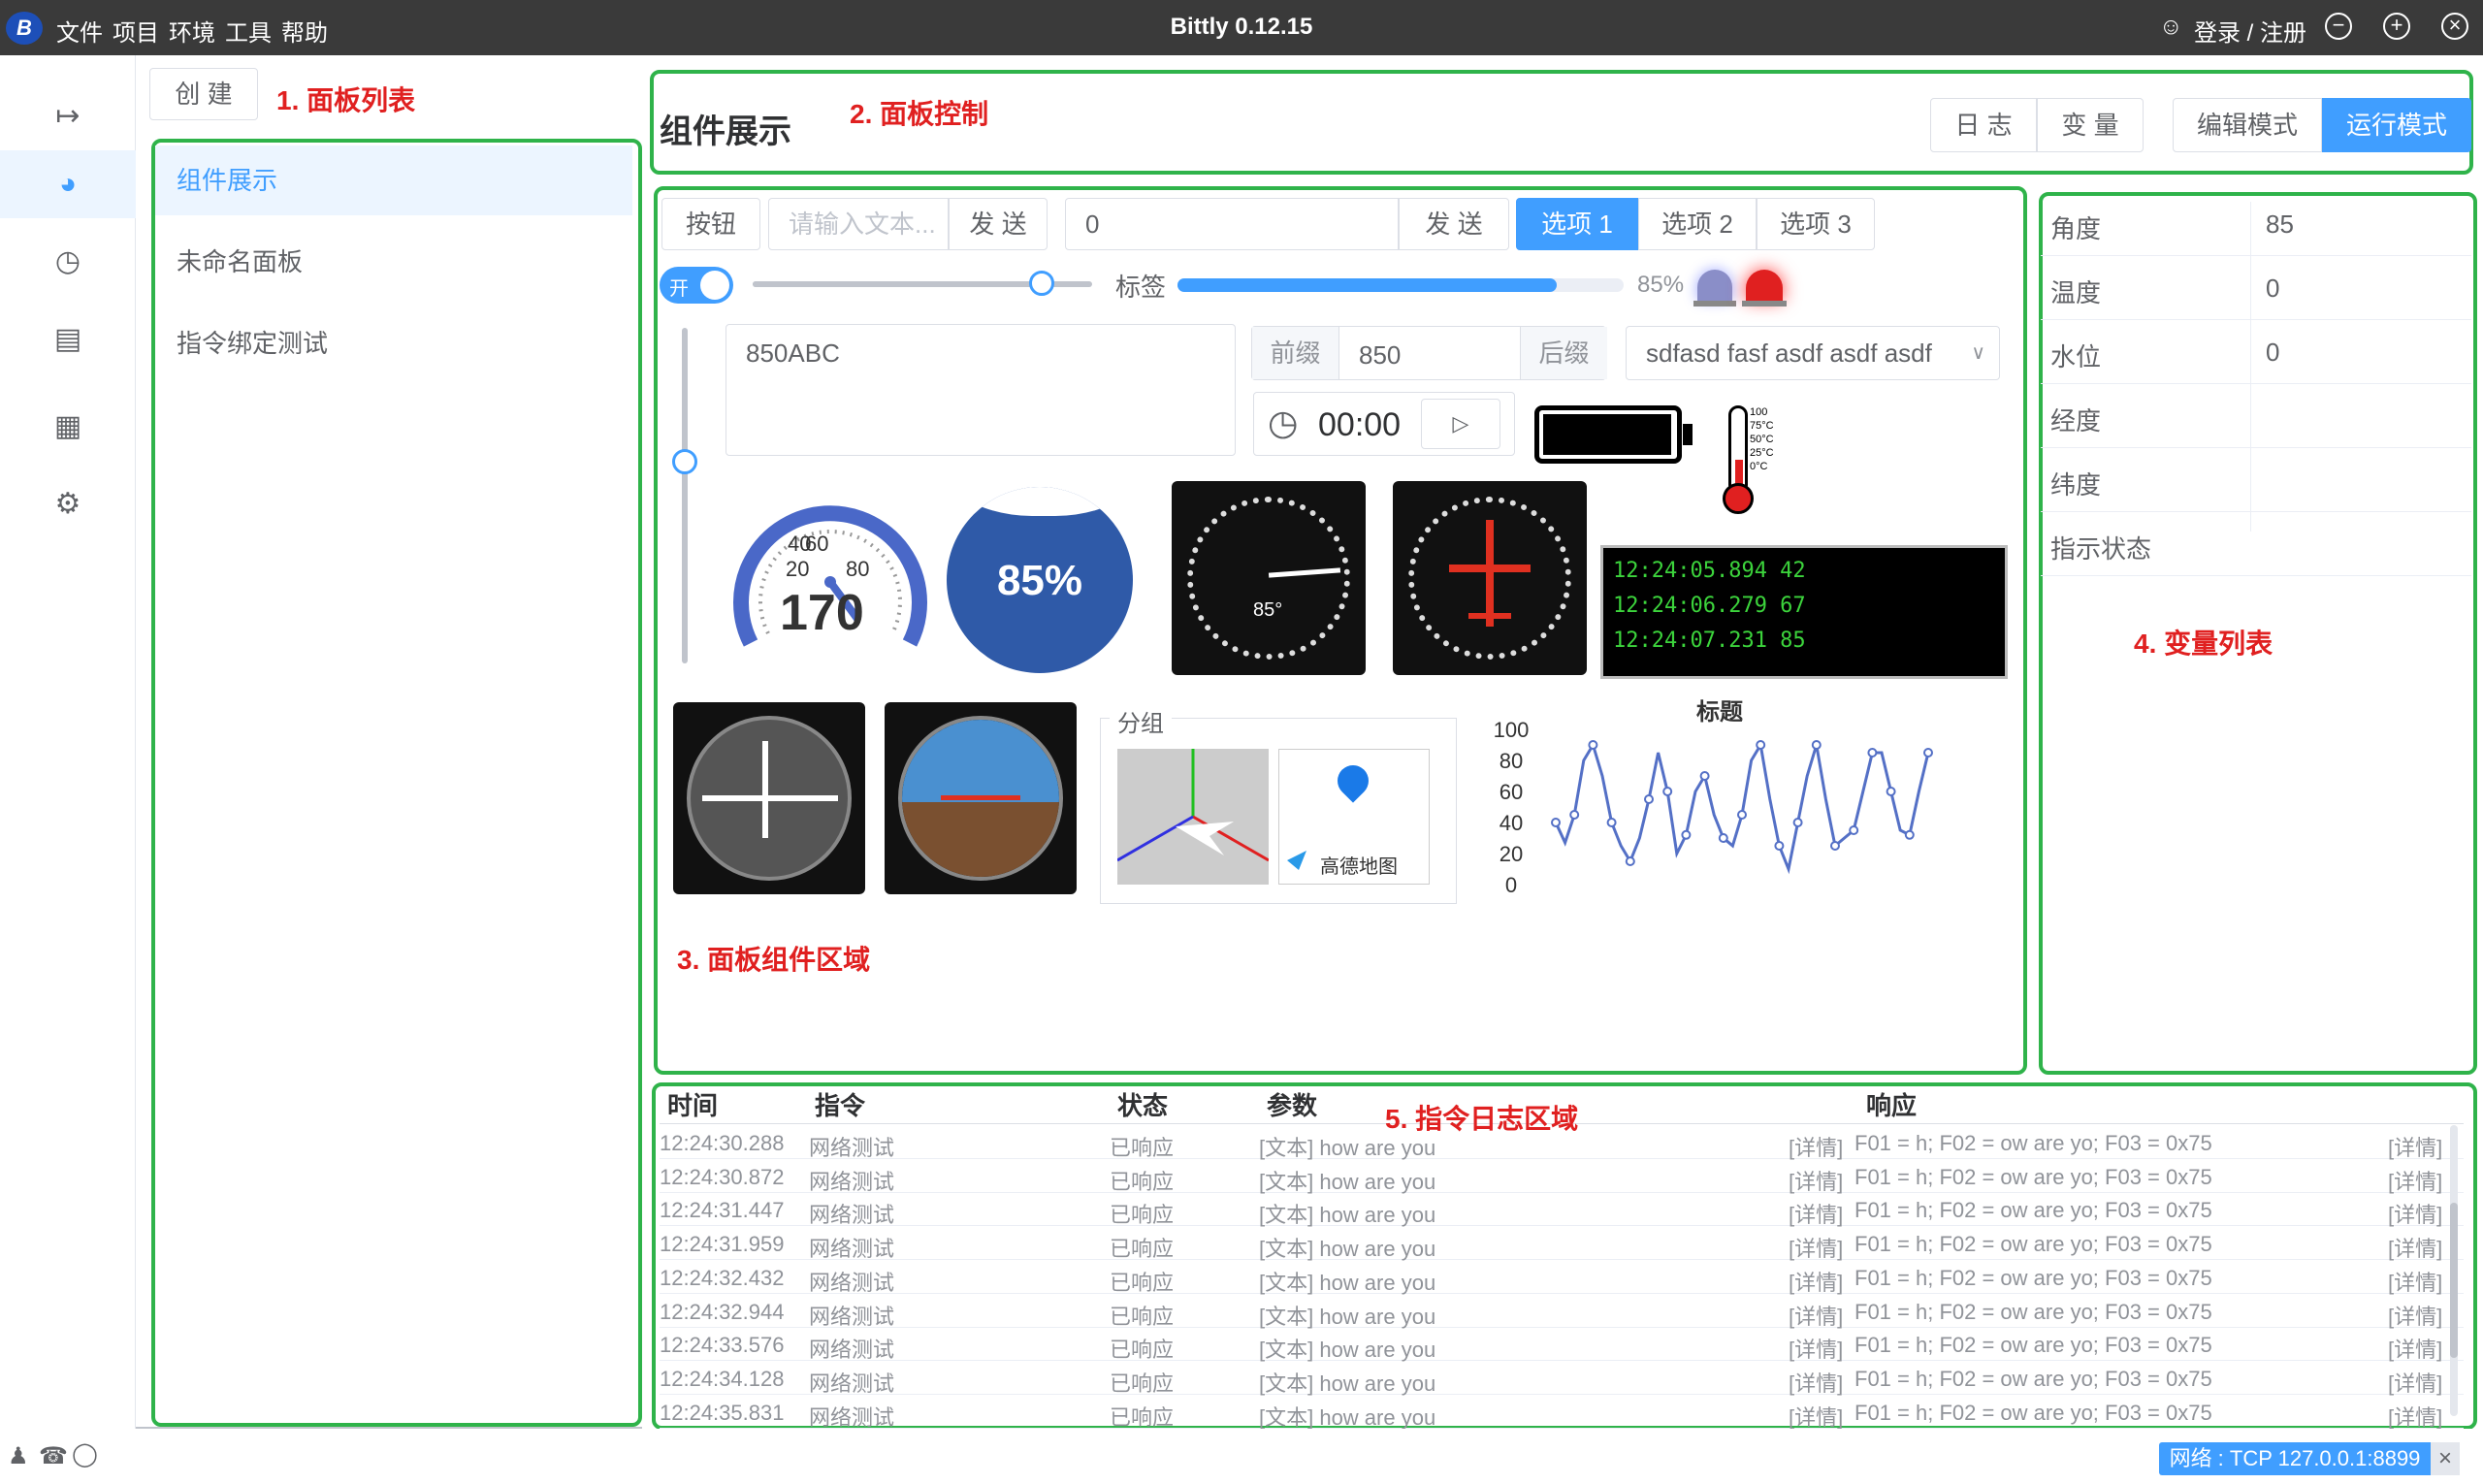 This screenshot has height=1484, width=2483. Describe the element at coordinates (2033, 1210) in the screenshot. I see `log-response: F01 = h; F02 = ow are yo; F03 = 0x75` at that location.